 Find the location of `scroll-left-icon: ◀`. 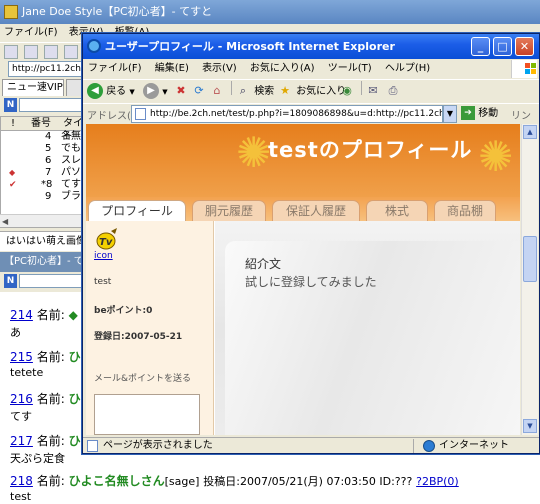

scroll-left-icon: ◀ is located at coordinates (5, 221).